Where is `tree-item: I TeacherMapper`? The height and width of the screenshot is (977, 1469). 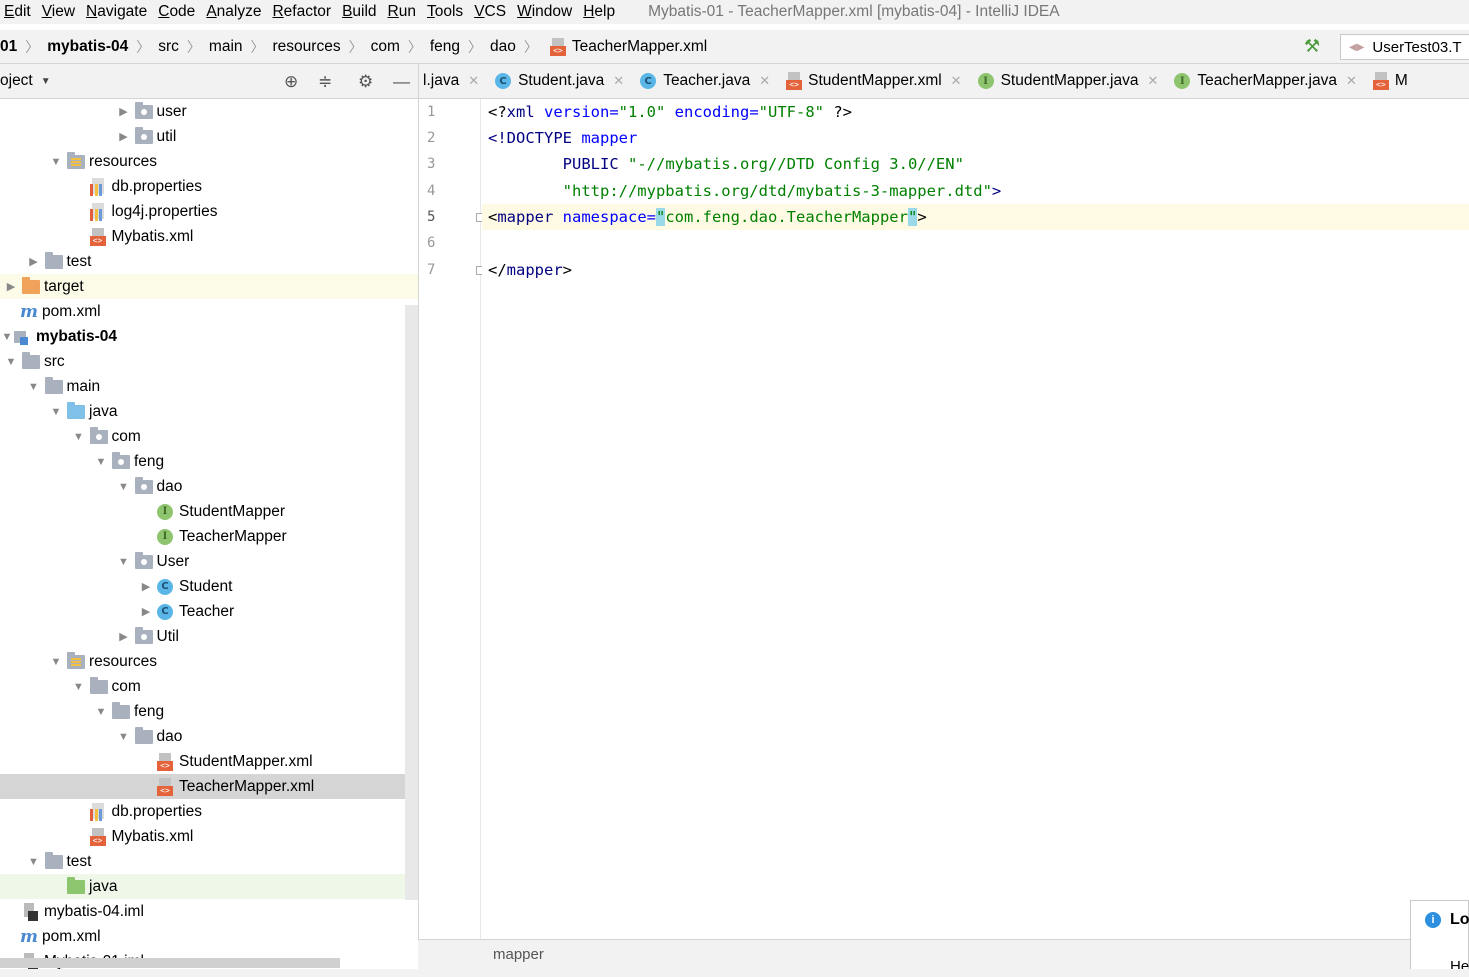 tree-item: I TeacherMapper is located at coordinates (209, 536).